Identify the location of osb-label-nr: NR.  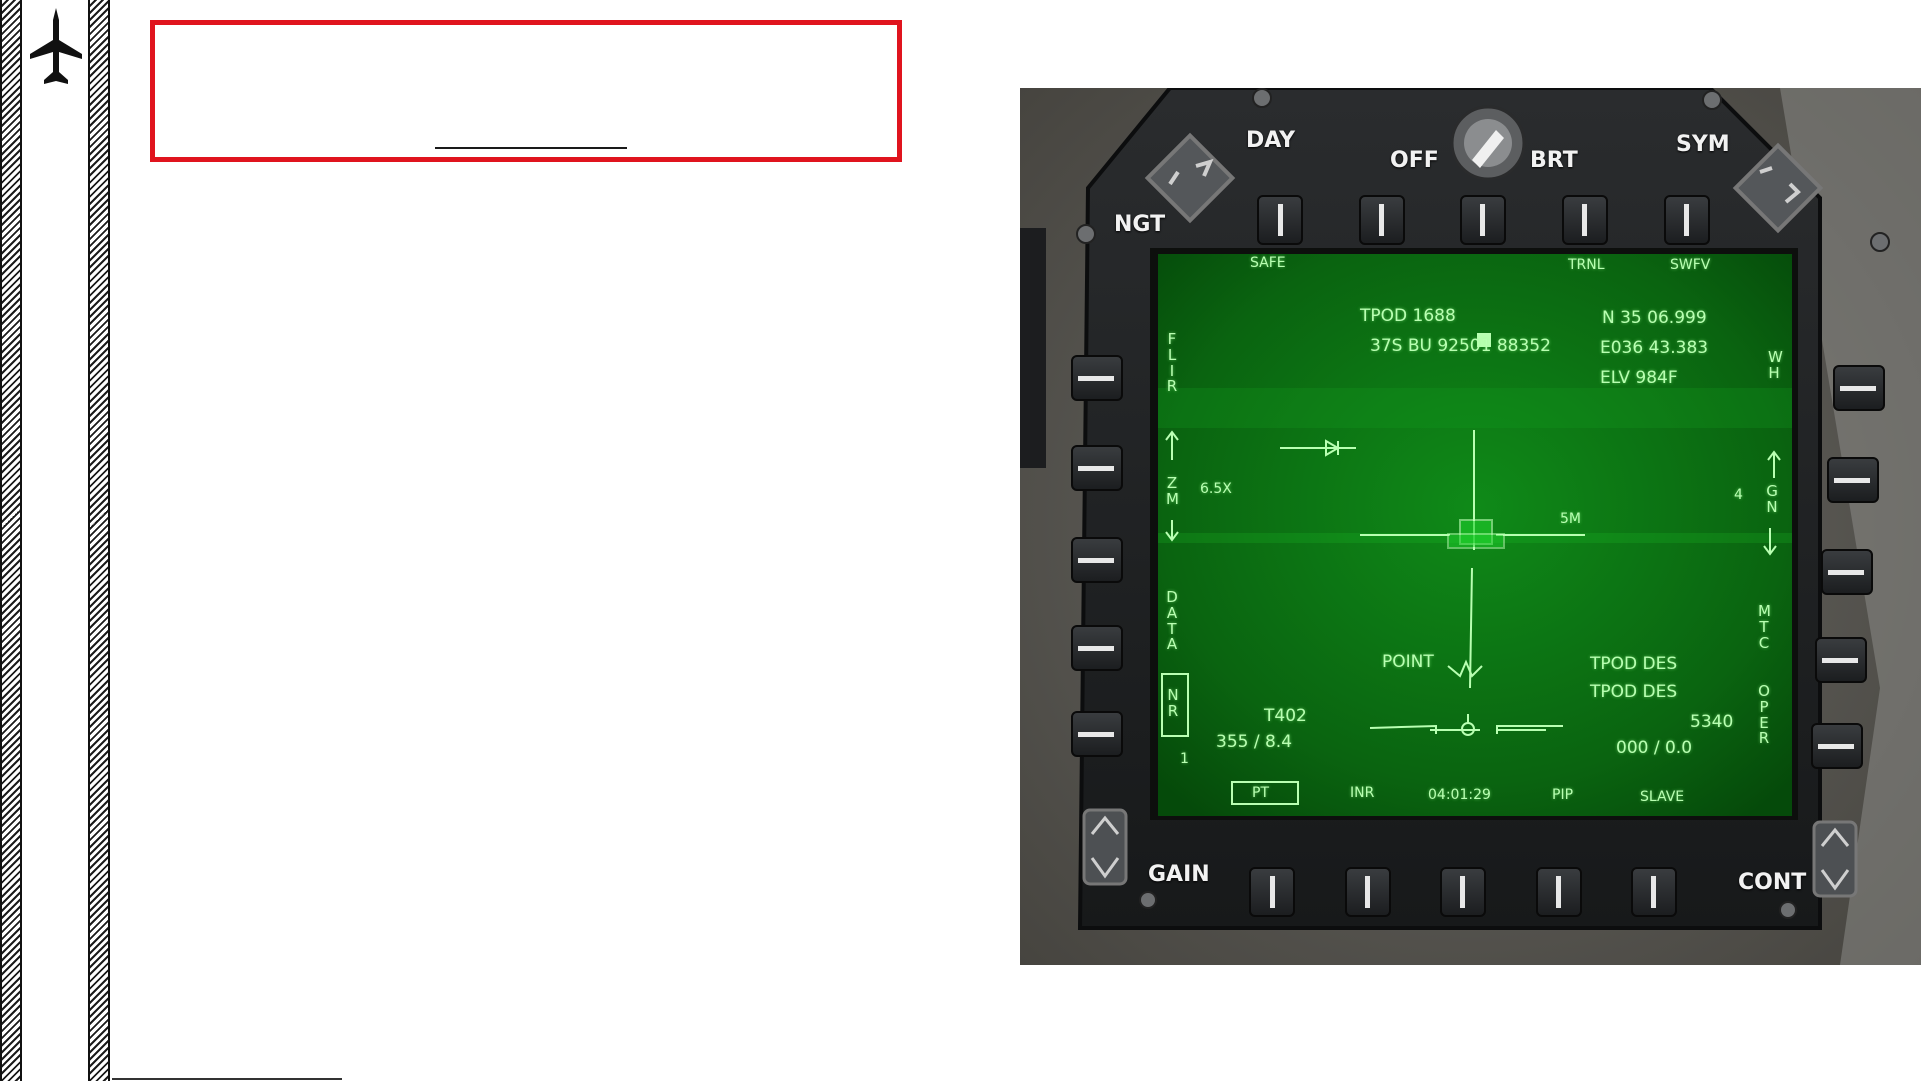
(1173, 703).